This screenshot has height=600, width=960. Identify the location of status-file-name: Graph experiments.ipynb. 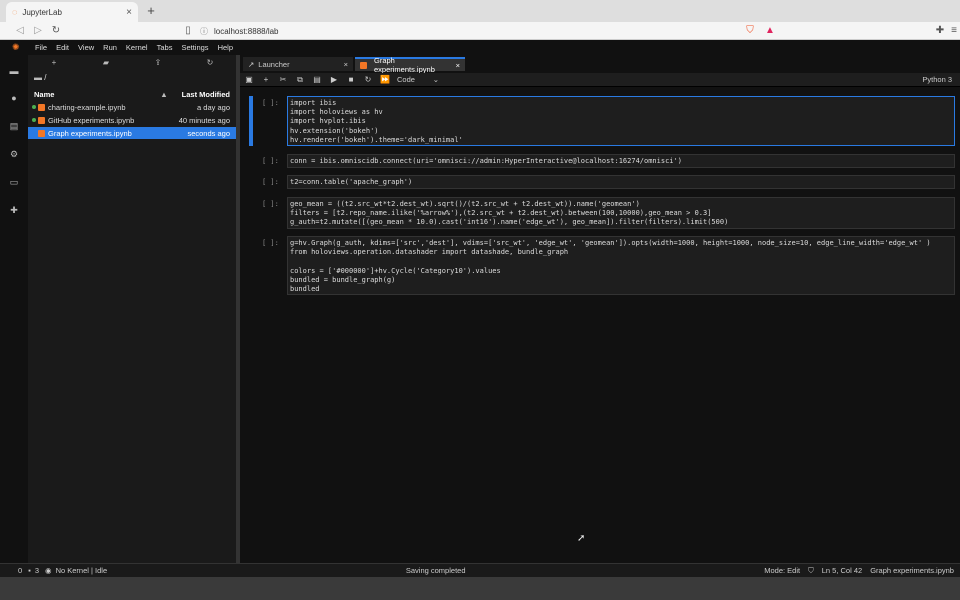
(912, 570).